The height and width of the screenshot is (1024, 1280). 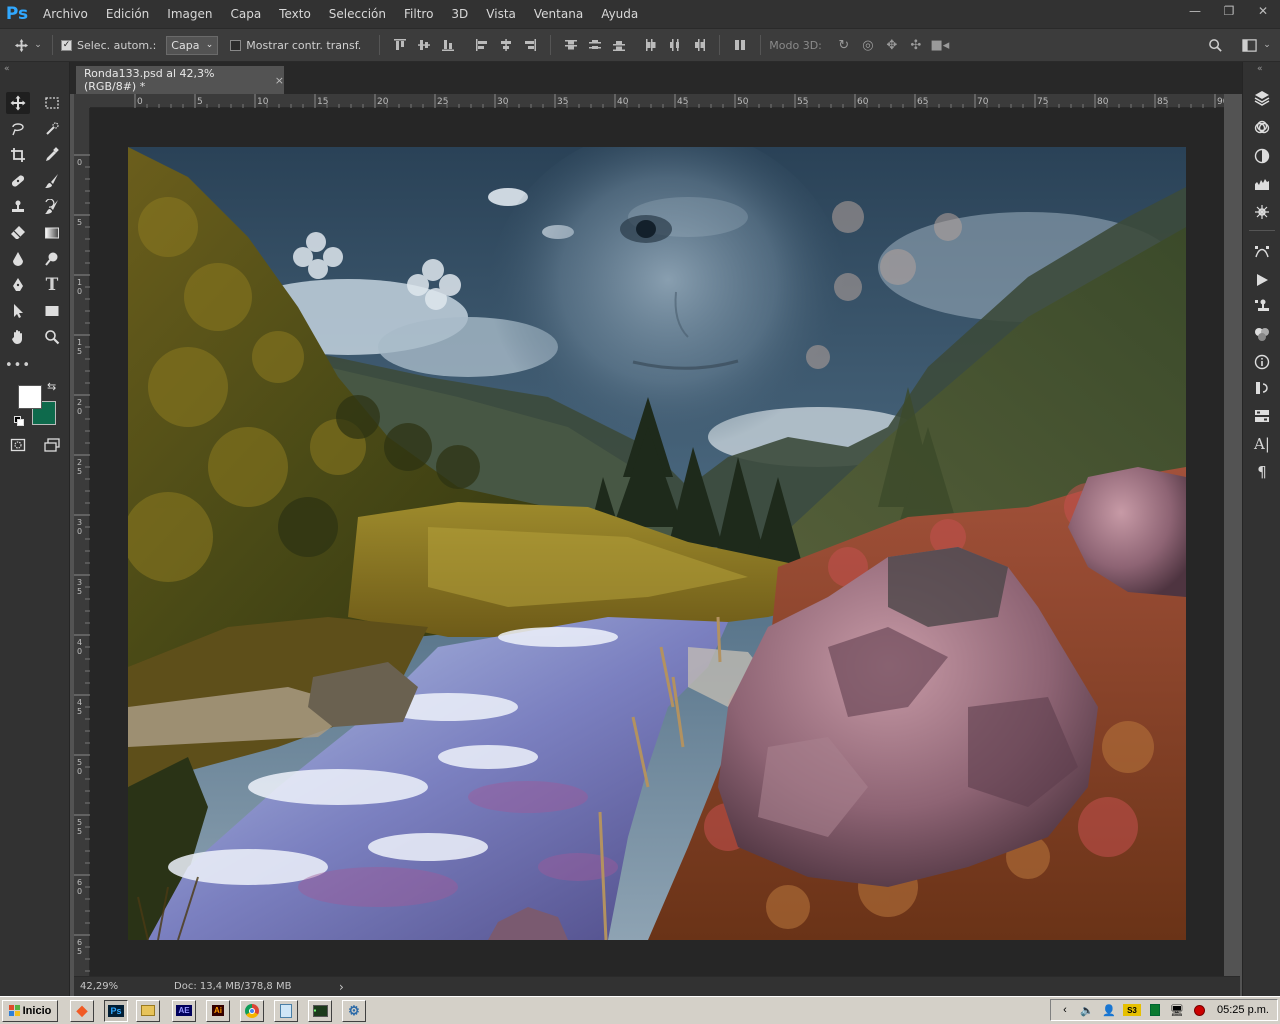 I want to click on start-button: Inicio, so click(x=30, y=1010).